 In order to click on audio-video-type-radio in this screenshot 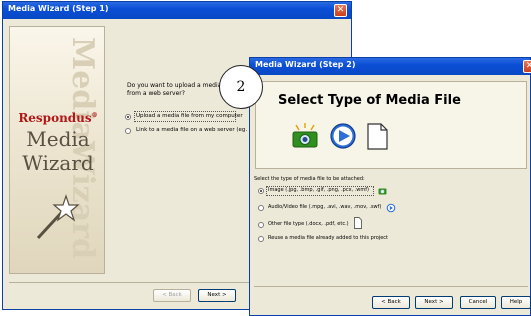, I will do `click(261, 208)`.